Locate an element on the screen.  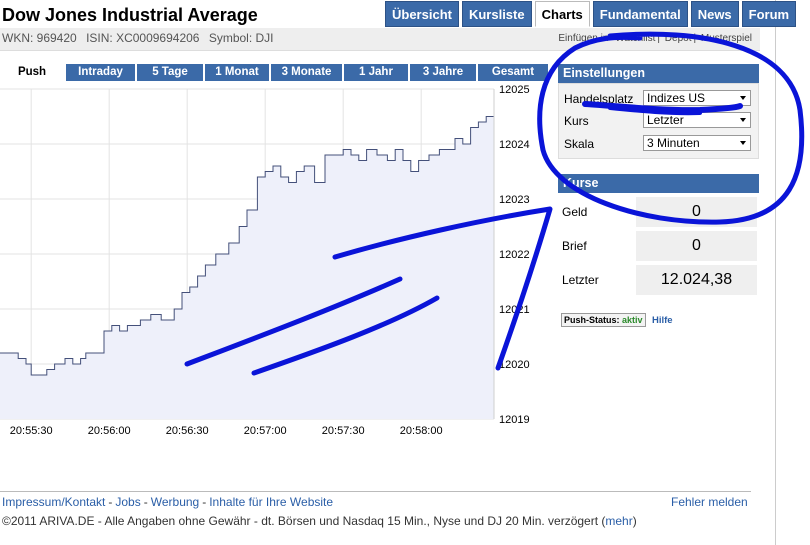
tab-kursliste: Kursliste is located at coordinates (496, 14).